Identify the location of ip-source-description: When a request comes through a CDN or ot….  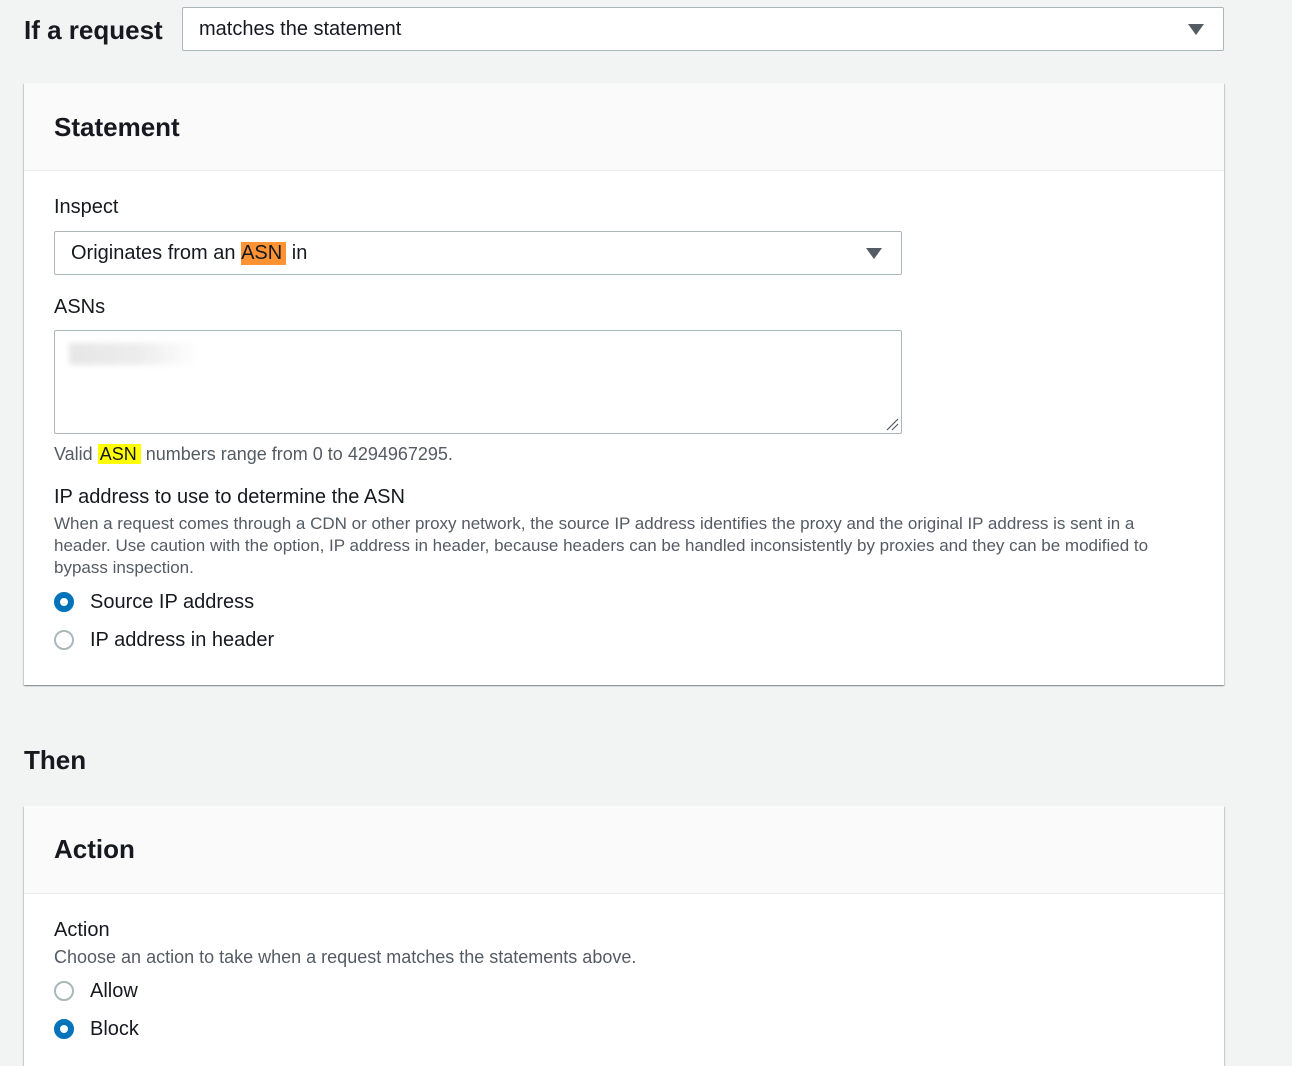
(601, 545).